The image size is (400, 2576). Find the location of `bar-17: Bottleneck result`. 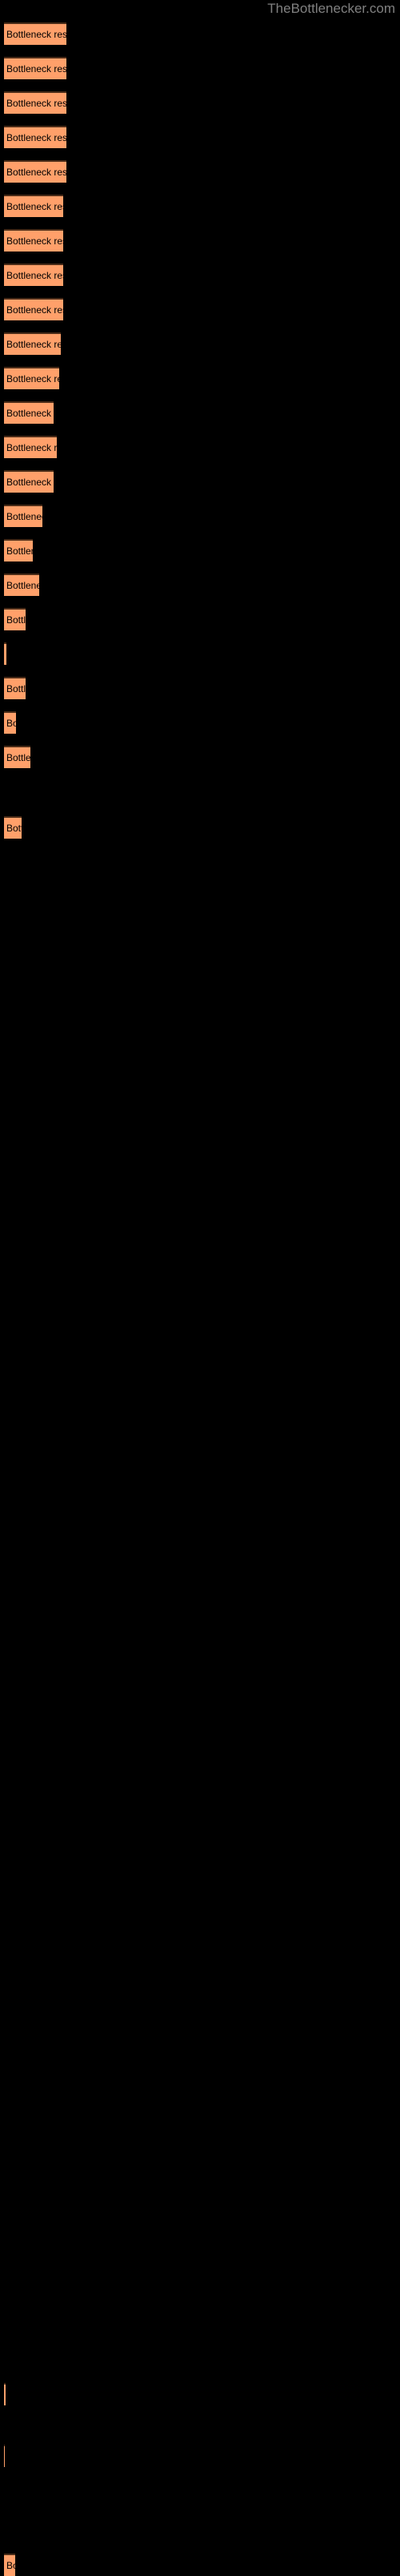

bar-17: Bottleneck result is located at coordinates (21, 585).